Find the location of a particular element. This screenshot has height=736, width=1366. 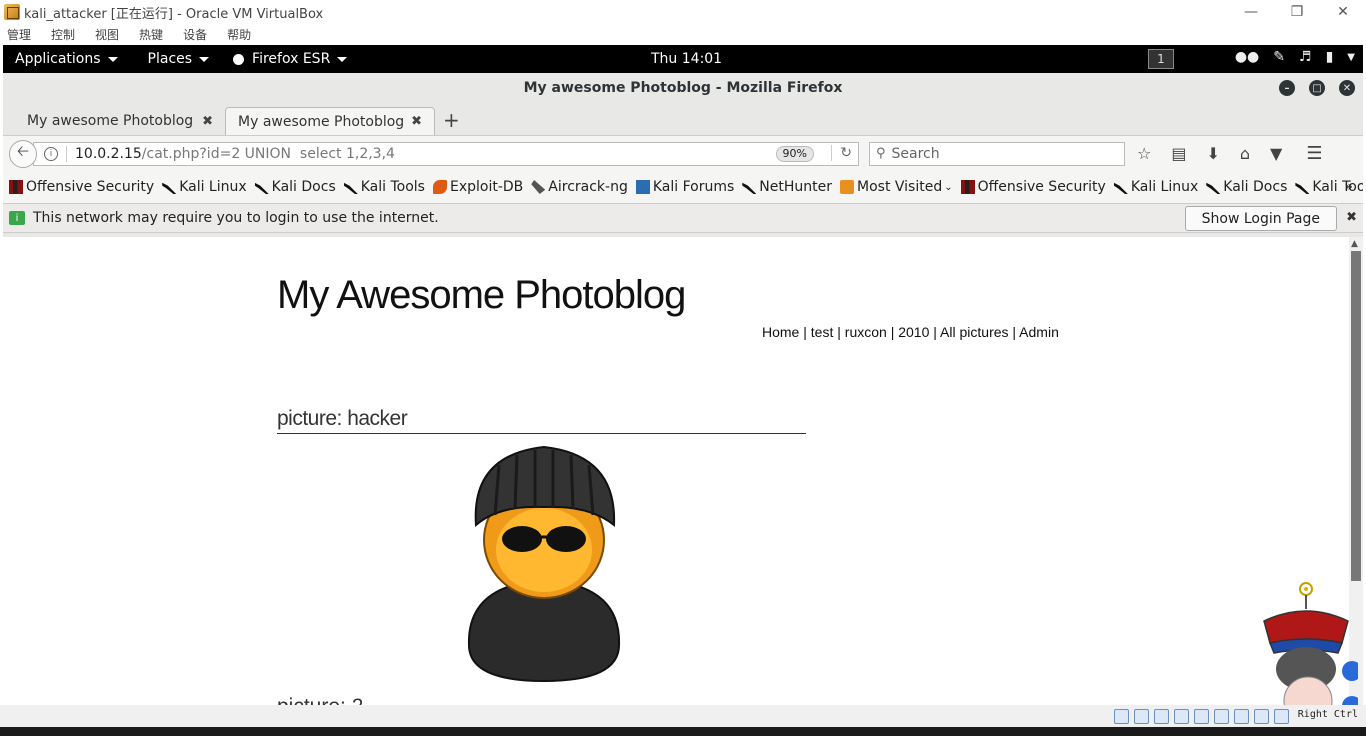

network-icon is located at coordinates (1161, 716).